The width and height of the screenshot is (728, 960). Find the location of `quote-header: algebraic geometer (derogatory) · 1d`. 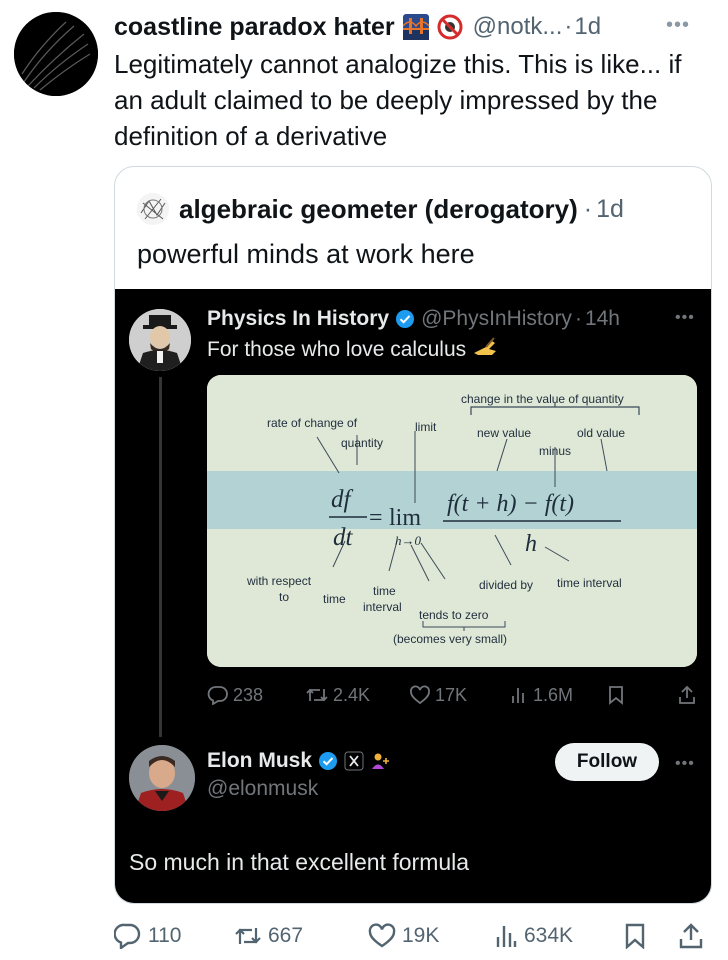

quote-header: algebraic geometer (derogatory) · 1d is located at coordinates (380, 209).